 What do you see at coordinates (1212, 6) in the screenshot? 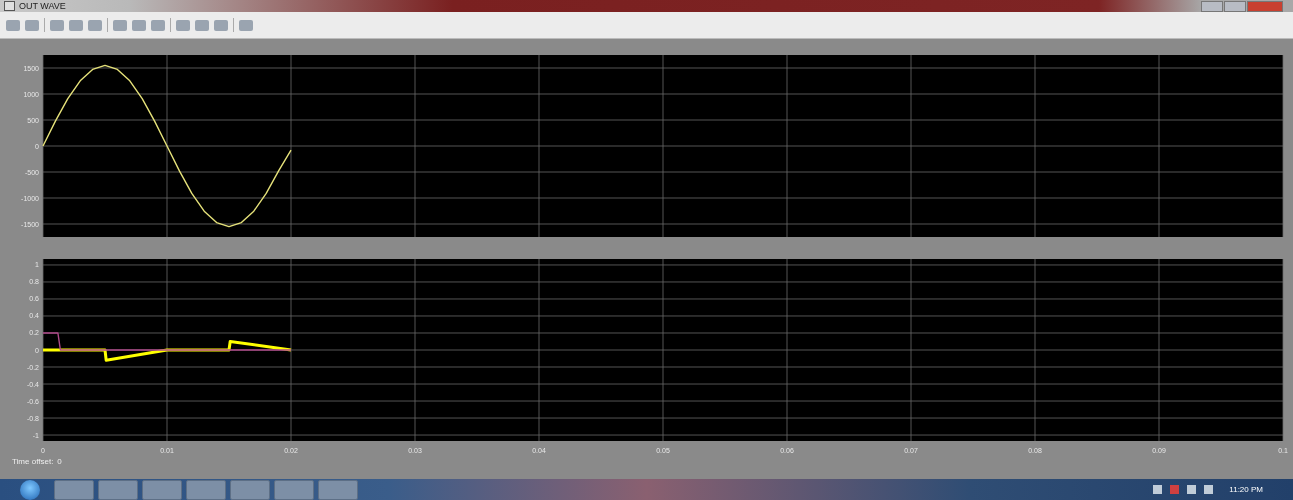
I see `minimize-button` at bounding box center [1212, 6].